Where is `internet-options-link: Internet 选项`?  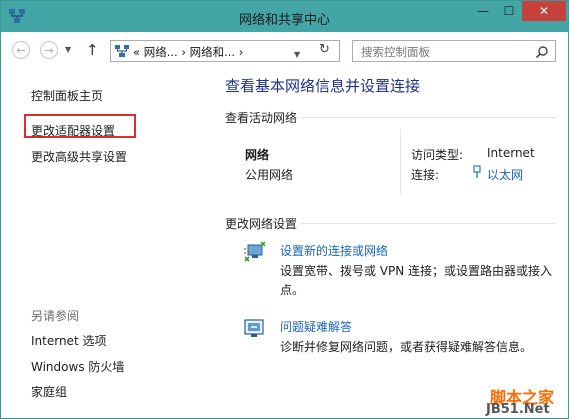 internet-options-link: Internet 选项 is located at coordinates (68, 340).